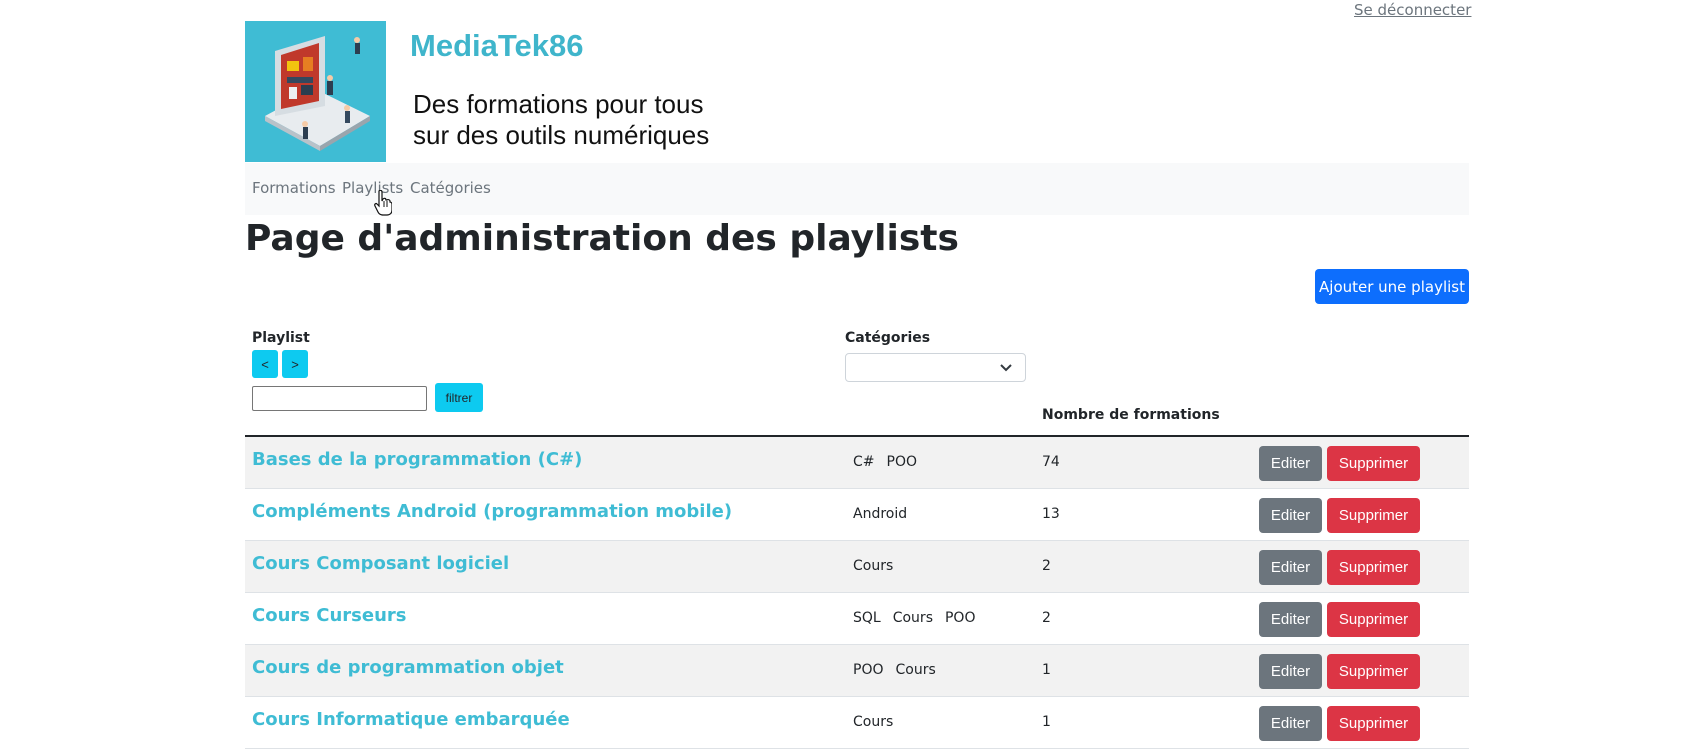 Image resolution: width=1693 pixels, height=749 pixels. I want to click on playlist-categories: SQL Cours POO, so click(920, 618).